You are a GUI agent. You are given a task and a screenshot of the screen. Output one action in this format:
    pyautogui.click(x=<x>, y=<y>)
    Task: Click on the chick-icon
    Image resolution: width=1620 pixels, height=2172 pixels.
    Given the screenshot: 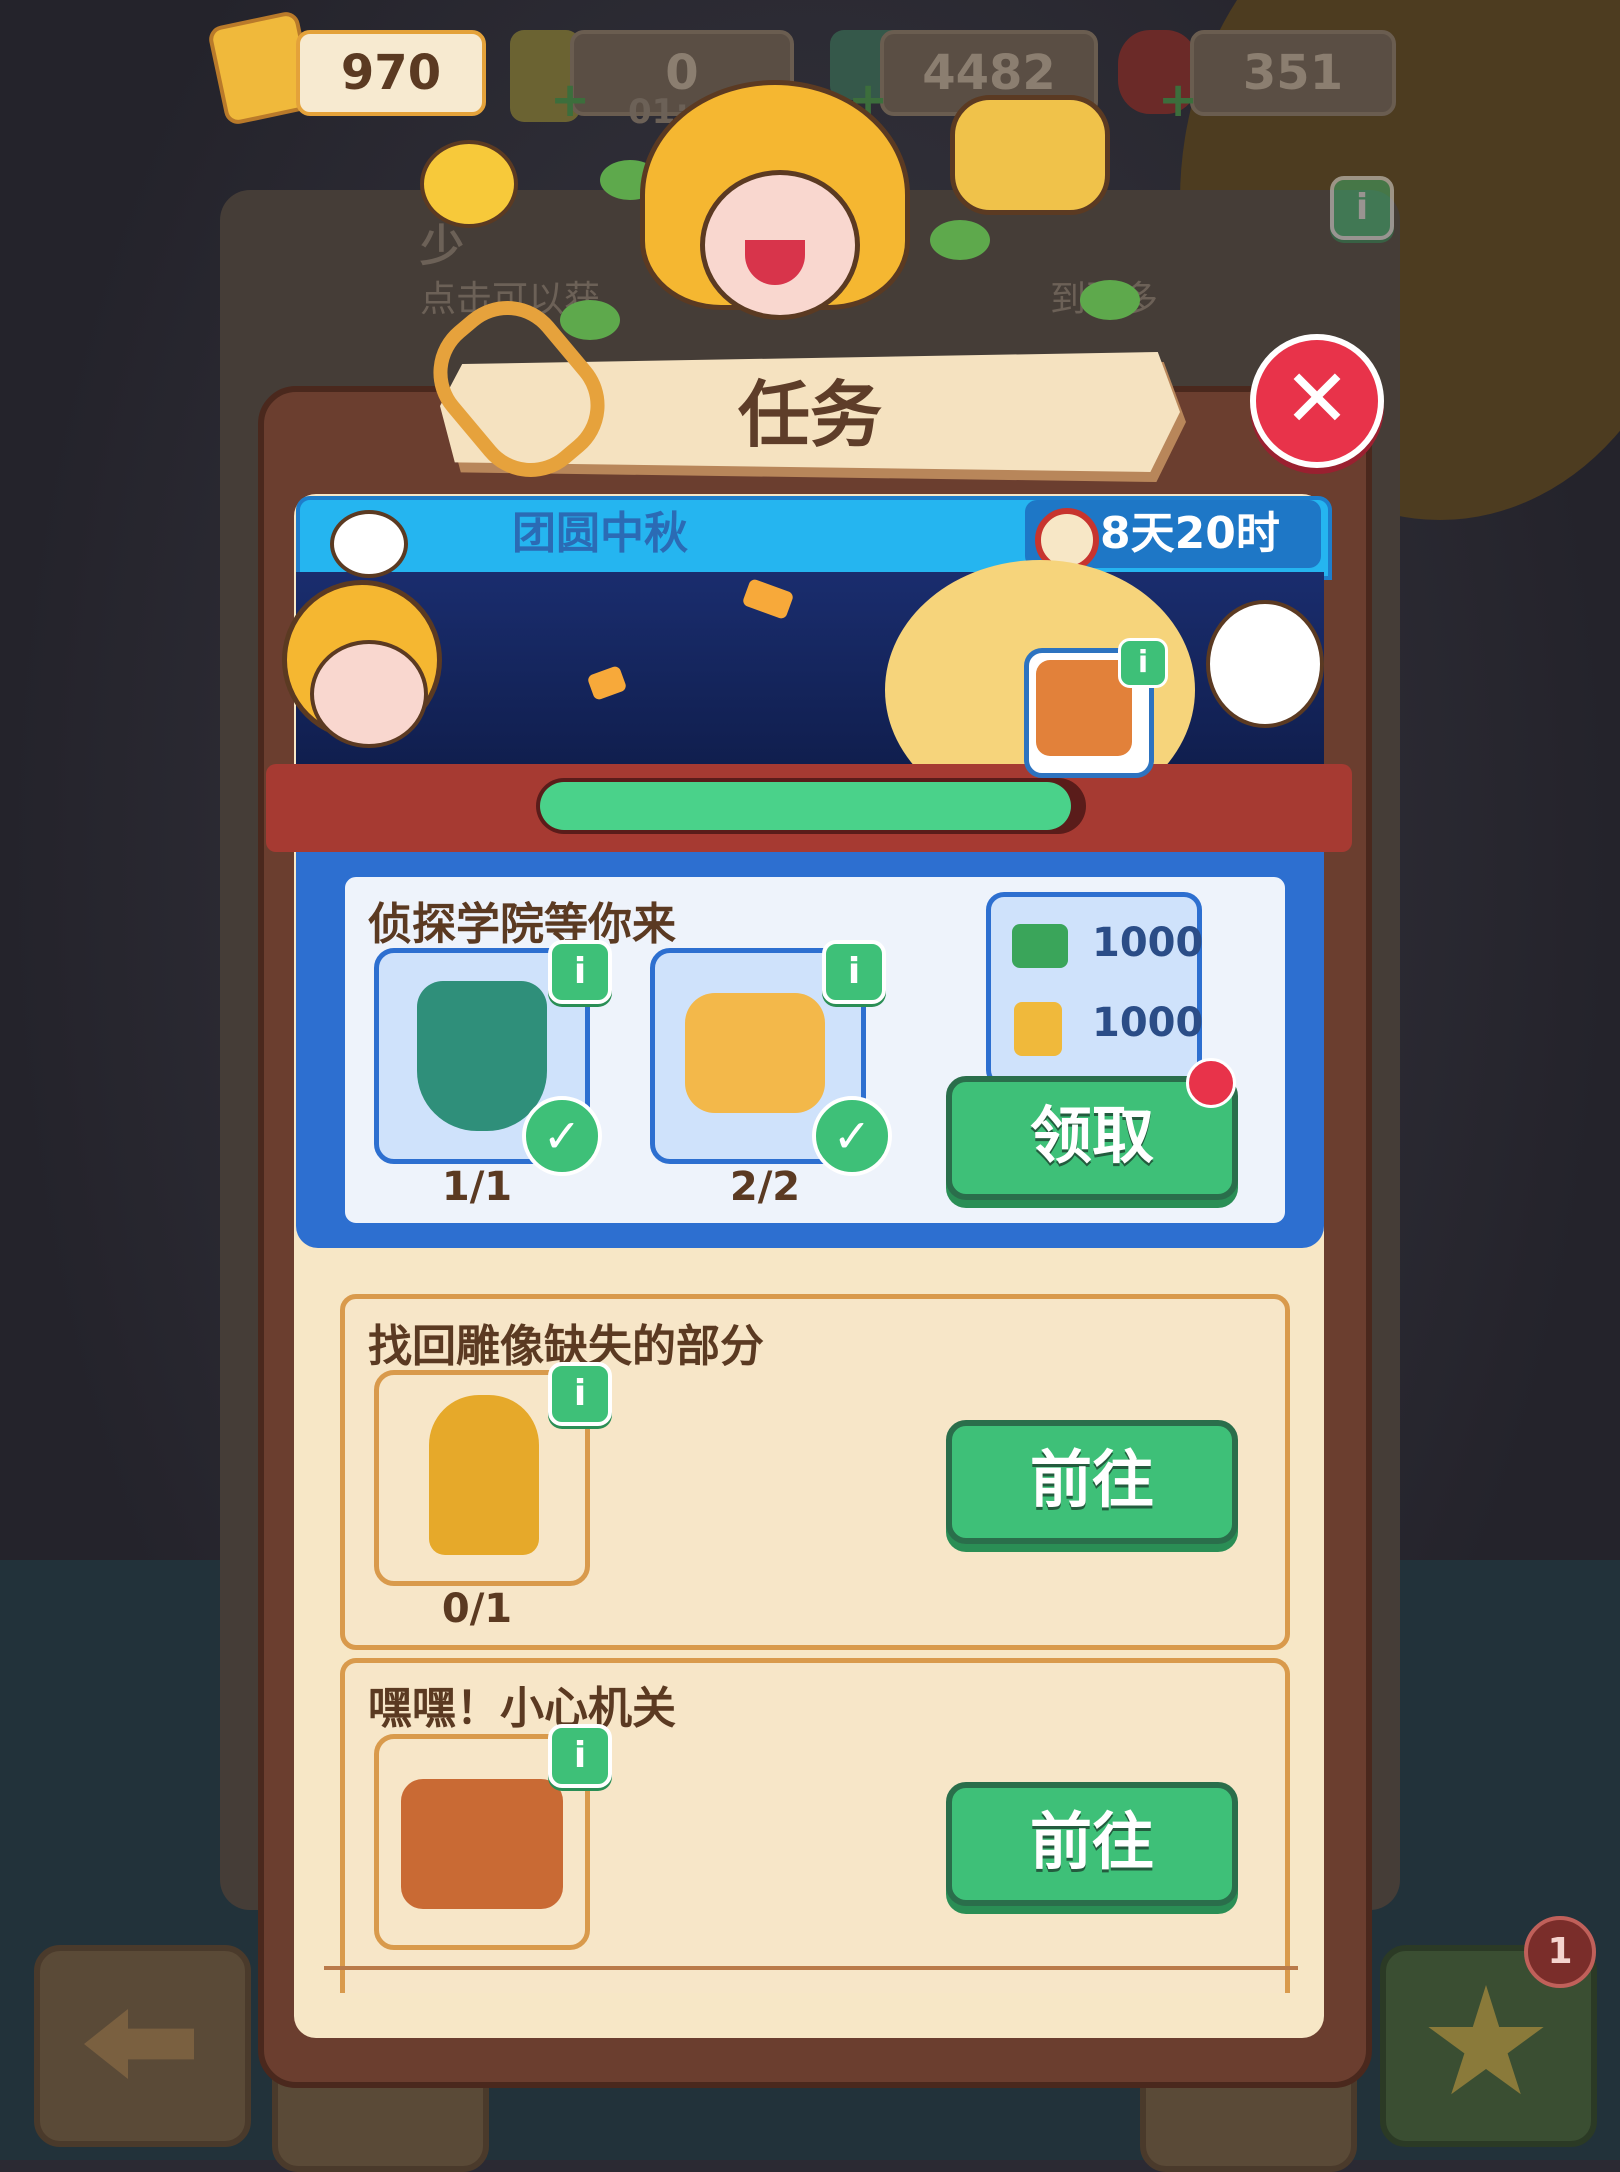 What is the action you would take?
    pyautogui.click(x=469, y=184)
    